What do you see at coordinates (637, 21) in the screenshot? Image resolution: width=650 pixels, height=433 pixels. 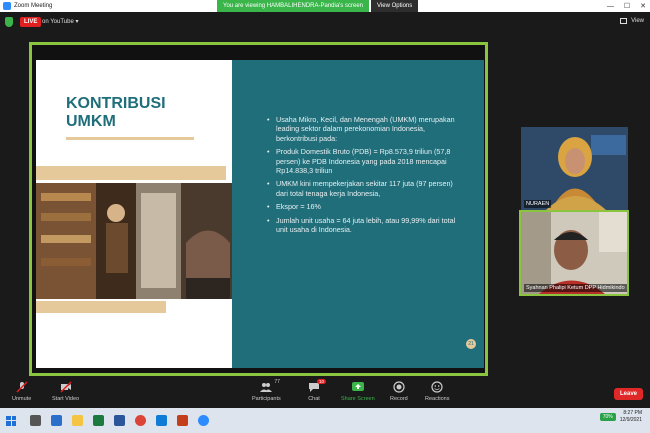 I see `view-label: View` at bounding box center [637, 21].